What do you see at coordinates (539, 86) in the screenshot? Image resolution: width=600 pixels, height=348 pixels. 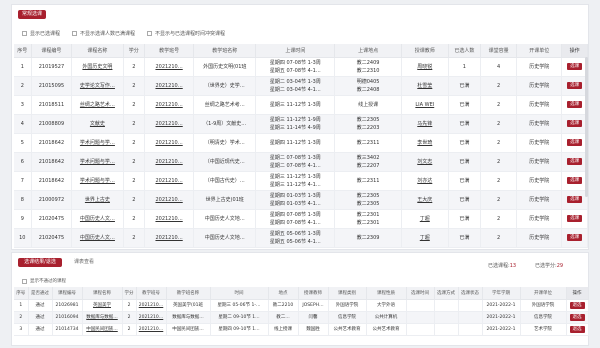 I see `cell-dept-text: 历史学院` at bounding box center [539, 86].